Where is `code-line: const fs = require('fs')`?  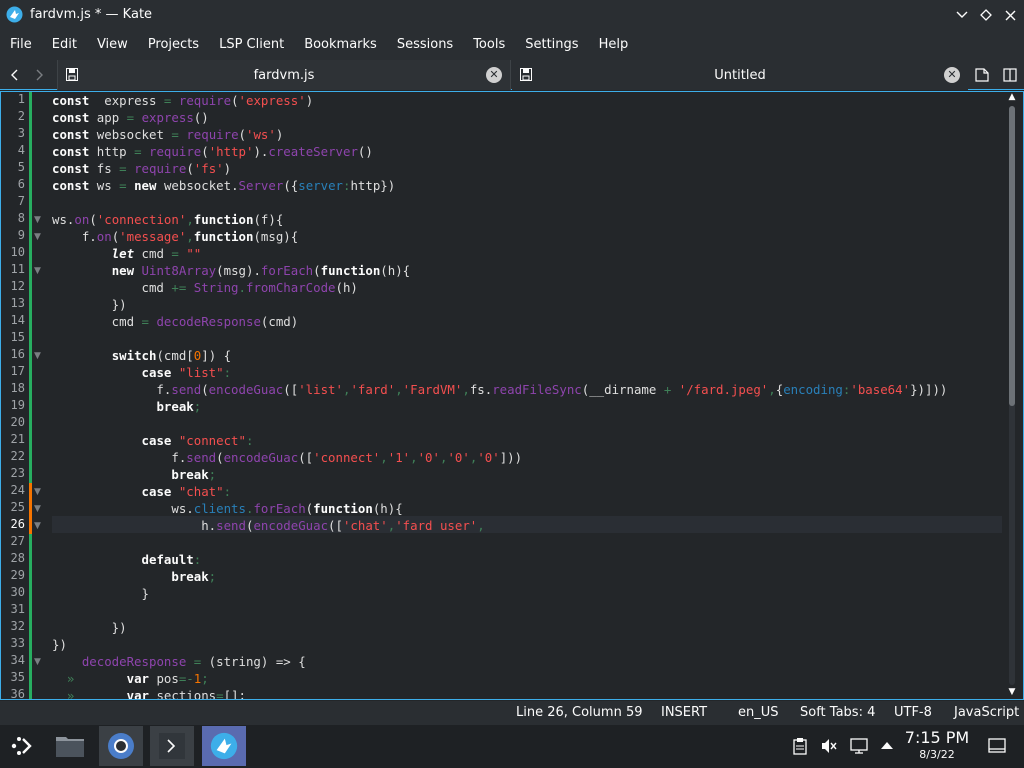
code-line: const fs = require('fs') is located at coordinates (141, 168).